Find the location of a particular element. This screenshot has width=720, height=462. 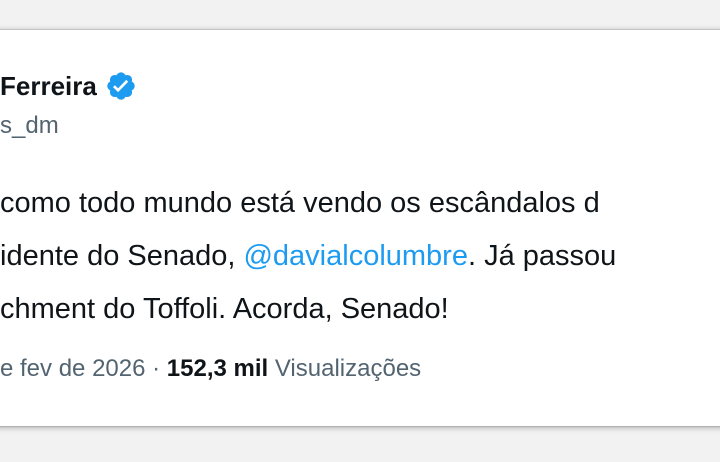

author-handle: s_dm is located at coordinates (29, 126).